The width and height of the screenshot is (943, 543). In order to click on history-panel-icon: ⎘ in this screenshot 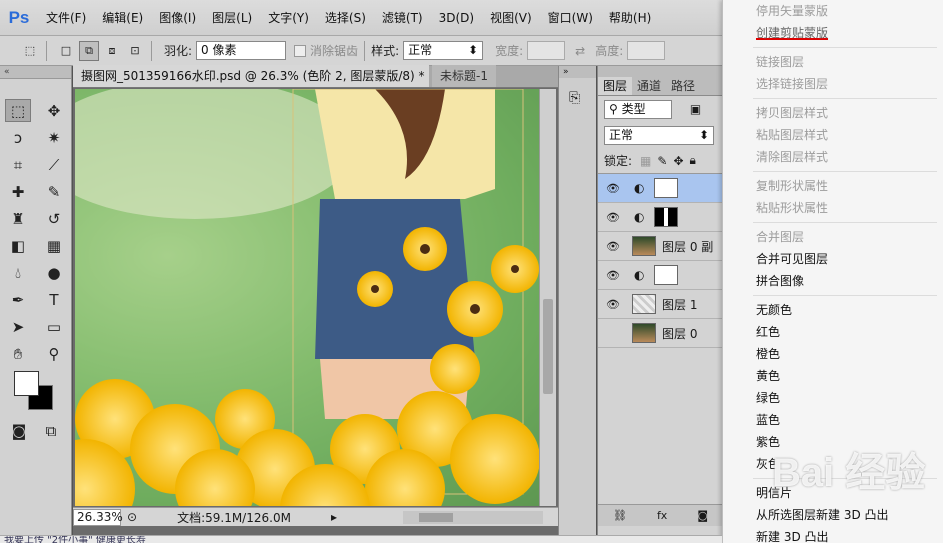, I will do `click(582, 98)`.